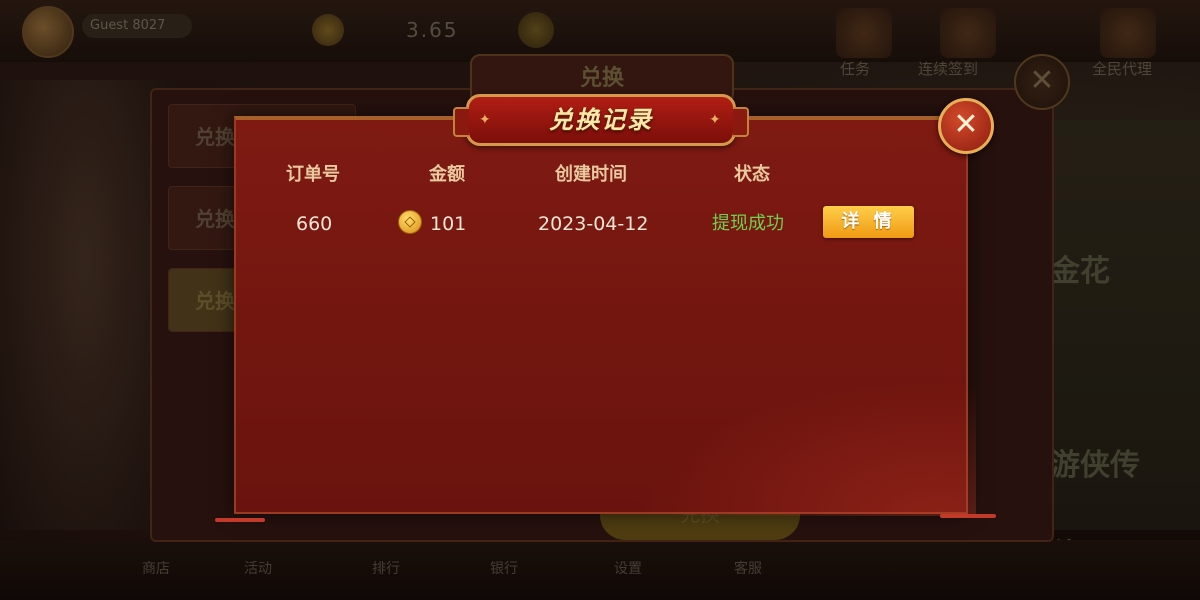 The image size is (1200, 600). I want to click on decorative-swirl, so click(796, 443).